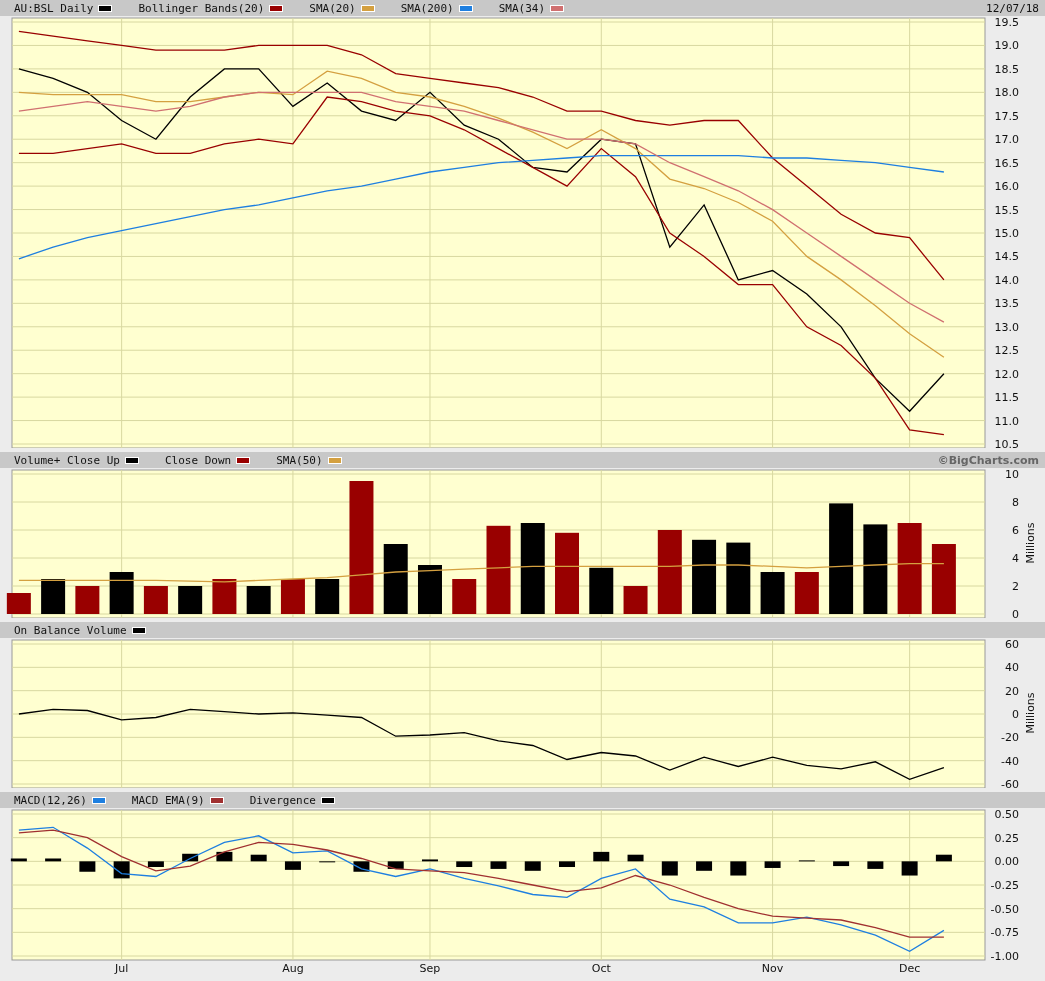 The height and width of the screenshot is (981, 1045). What do you see at coordinates (1006, 233) in the screenshot?
I see `axis-tick-label: 15.0` at bounding box center [1006, 233].